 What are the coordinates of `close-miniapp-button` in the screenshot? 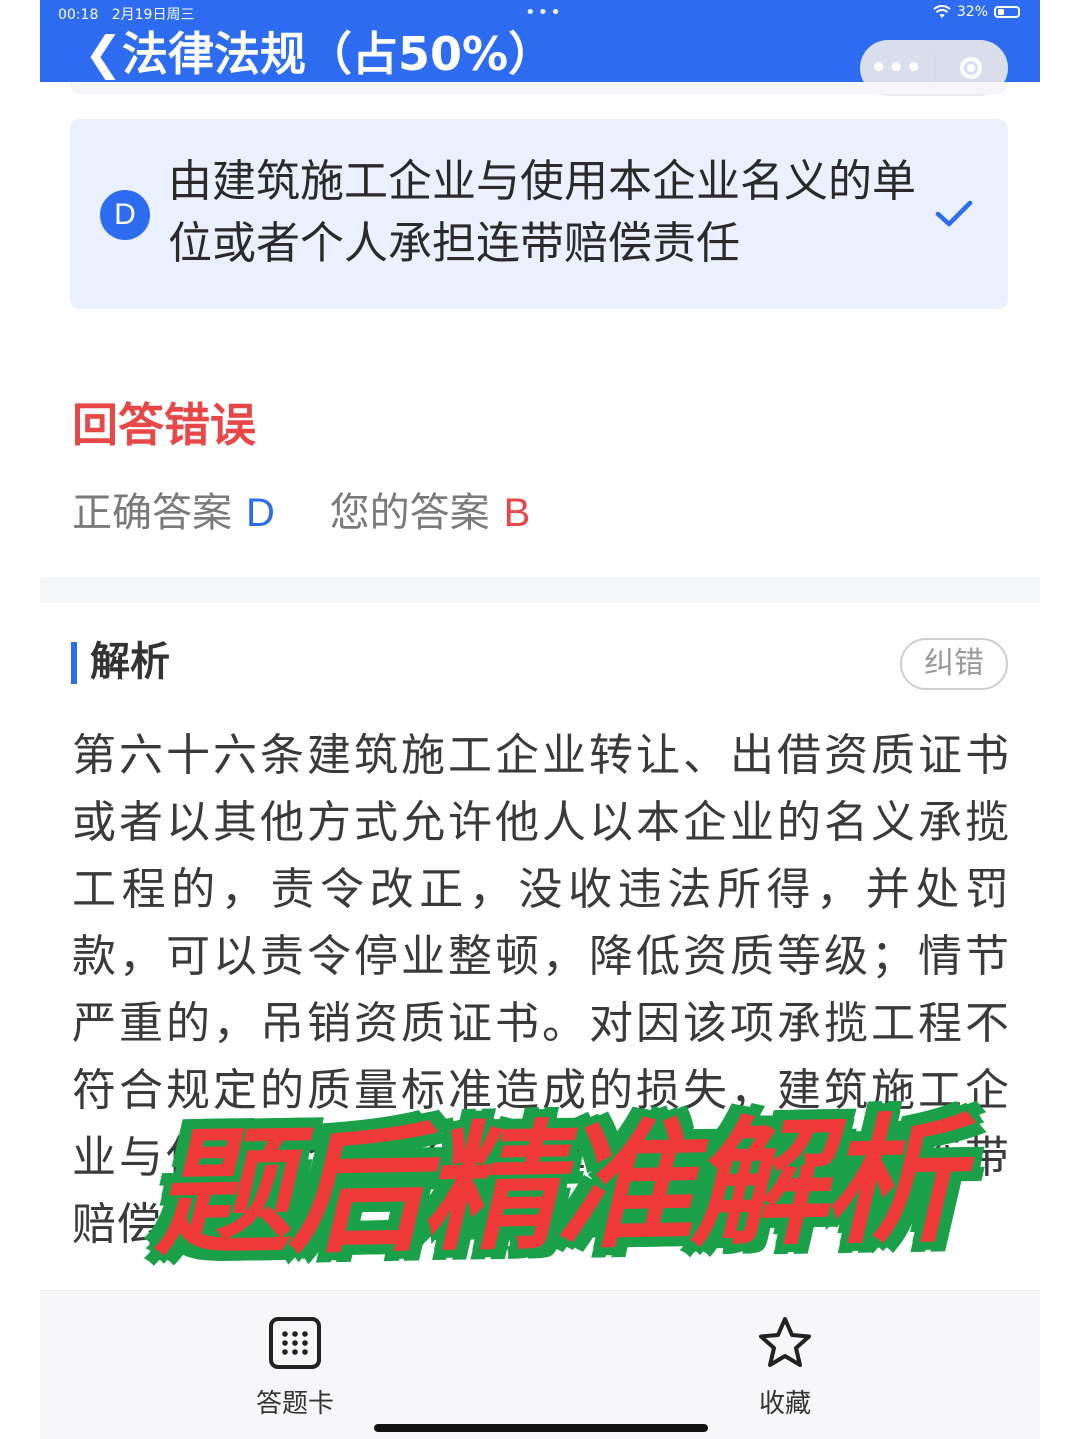 It's located at (972, 68).